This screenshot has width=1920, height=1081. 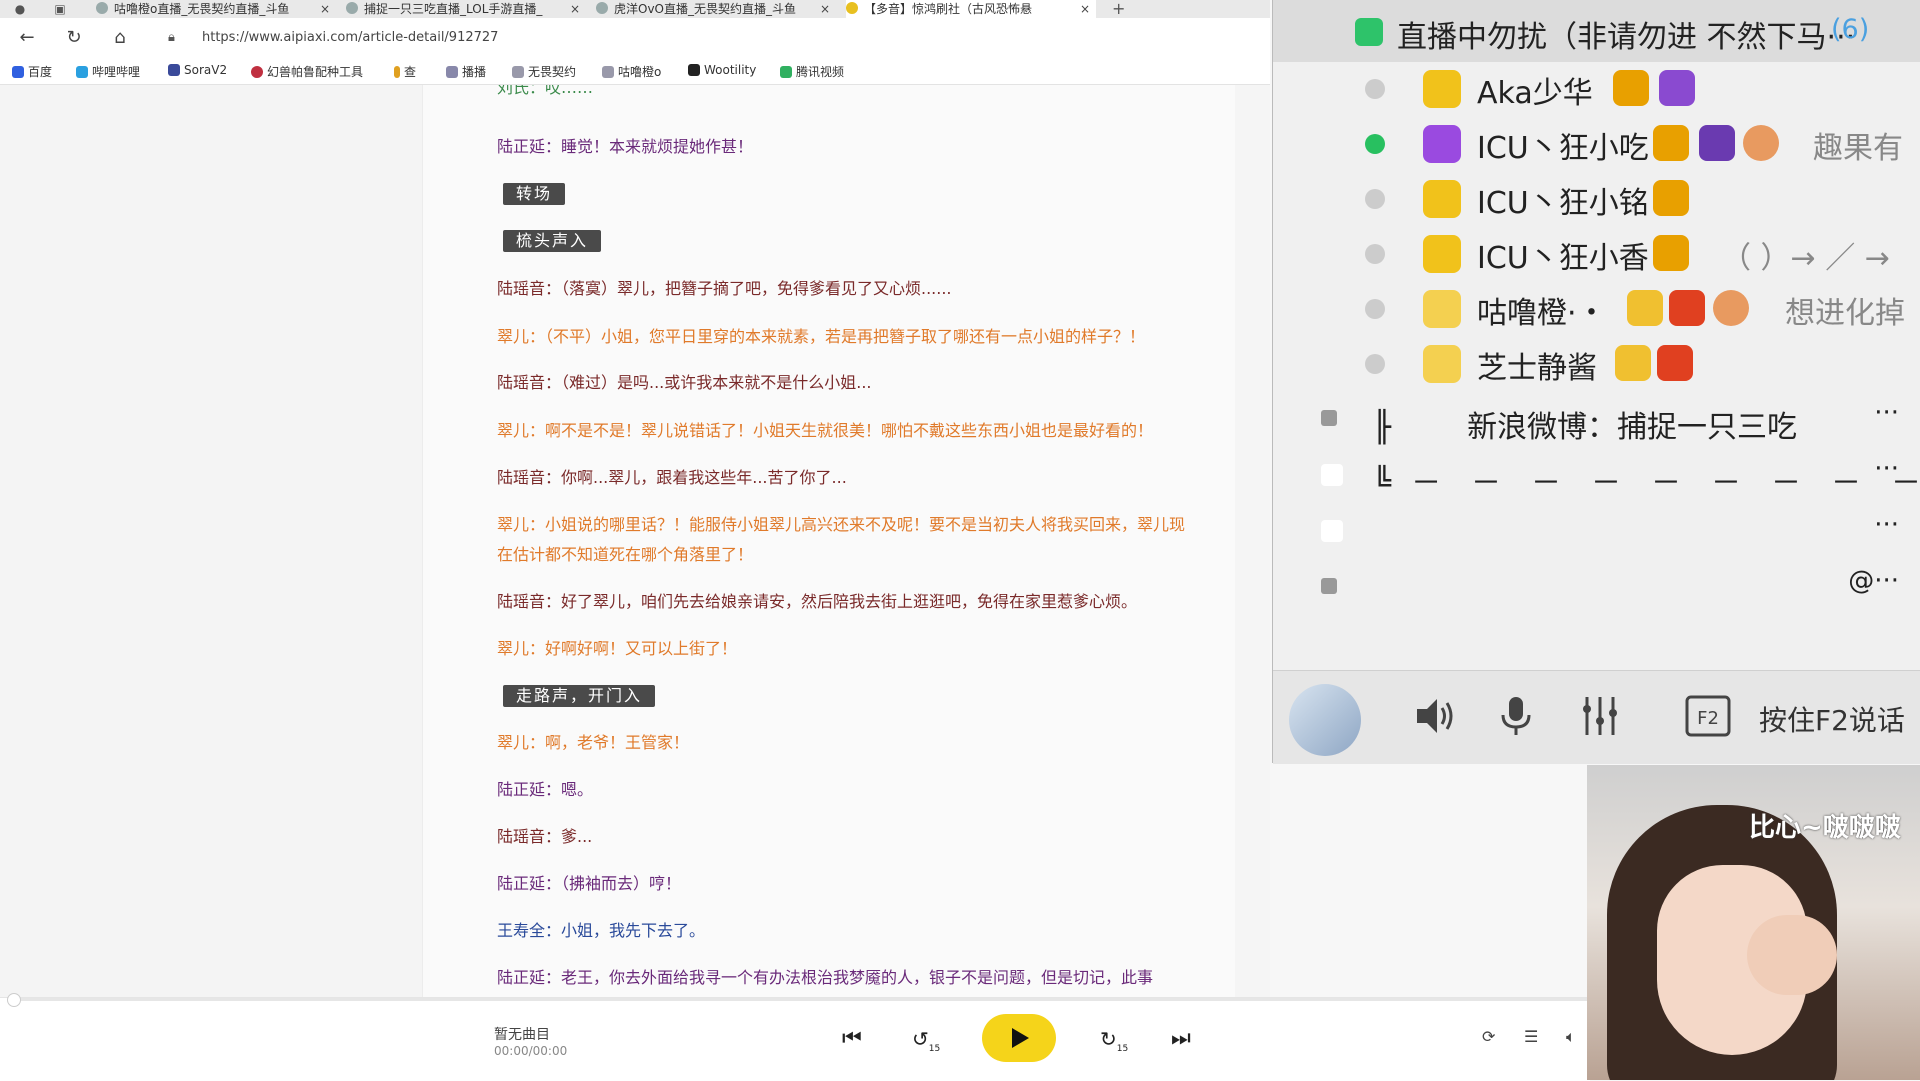 I want to click on channel-header: 直播中勿扰（非请勿进 不然下马··· (6), so click(x=1596, y=31).